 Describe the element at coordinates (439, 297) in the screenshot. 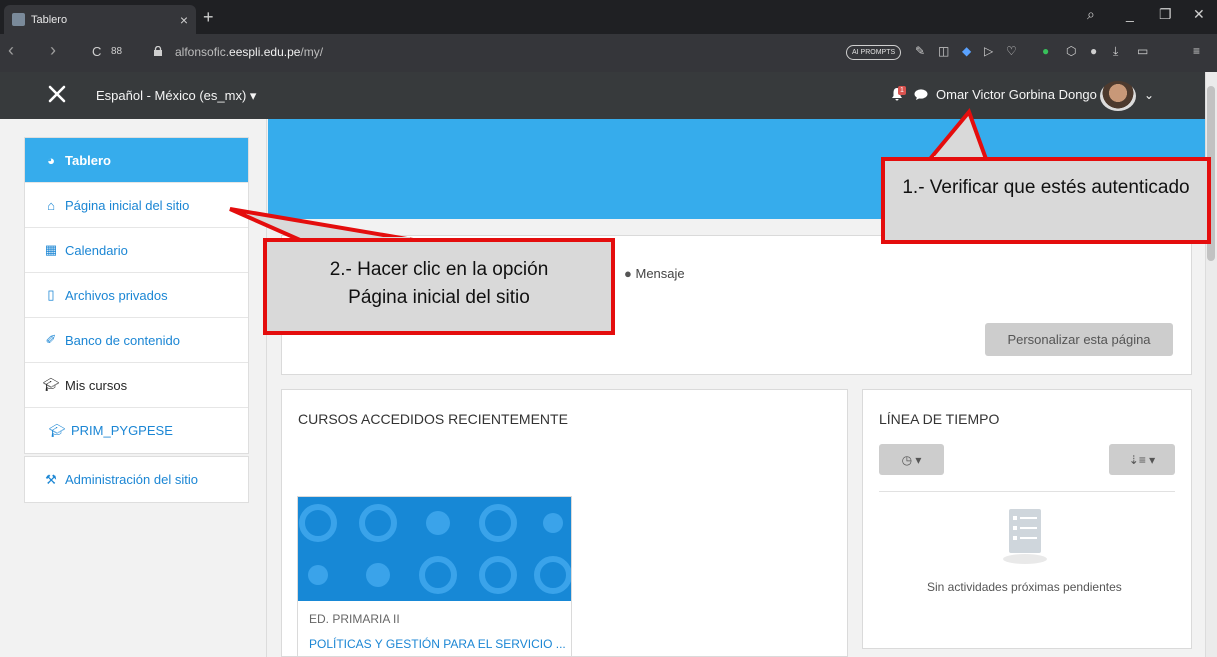

I see `callout-step-2-line2: Página inicial del sitio` at that location.